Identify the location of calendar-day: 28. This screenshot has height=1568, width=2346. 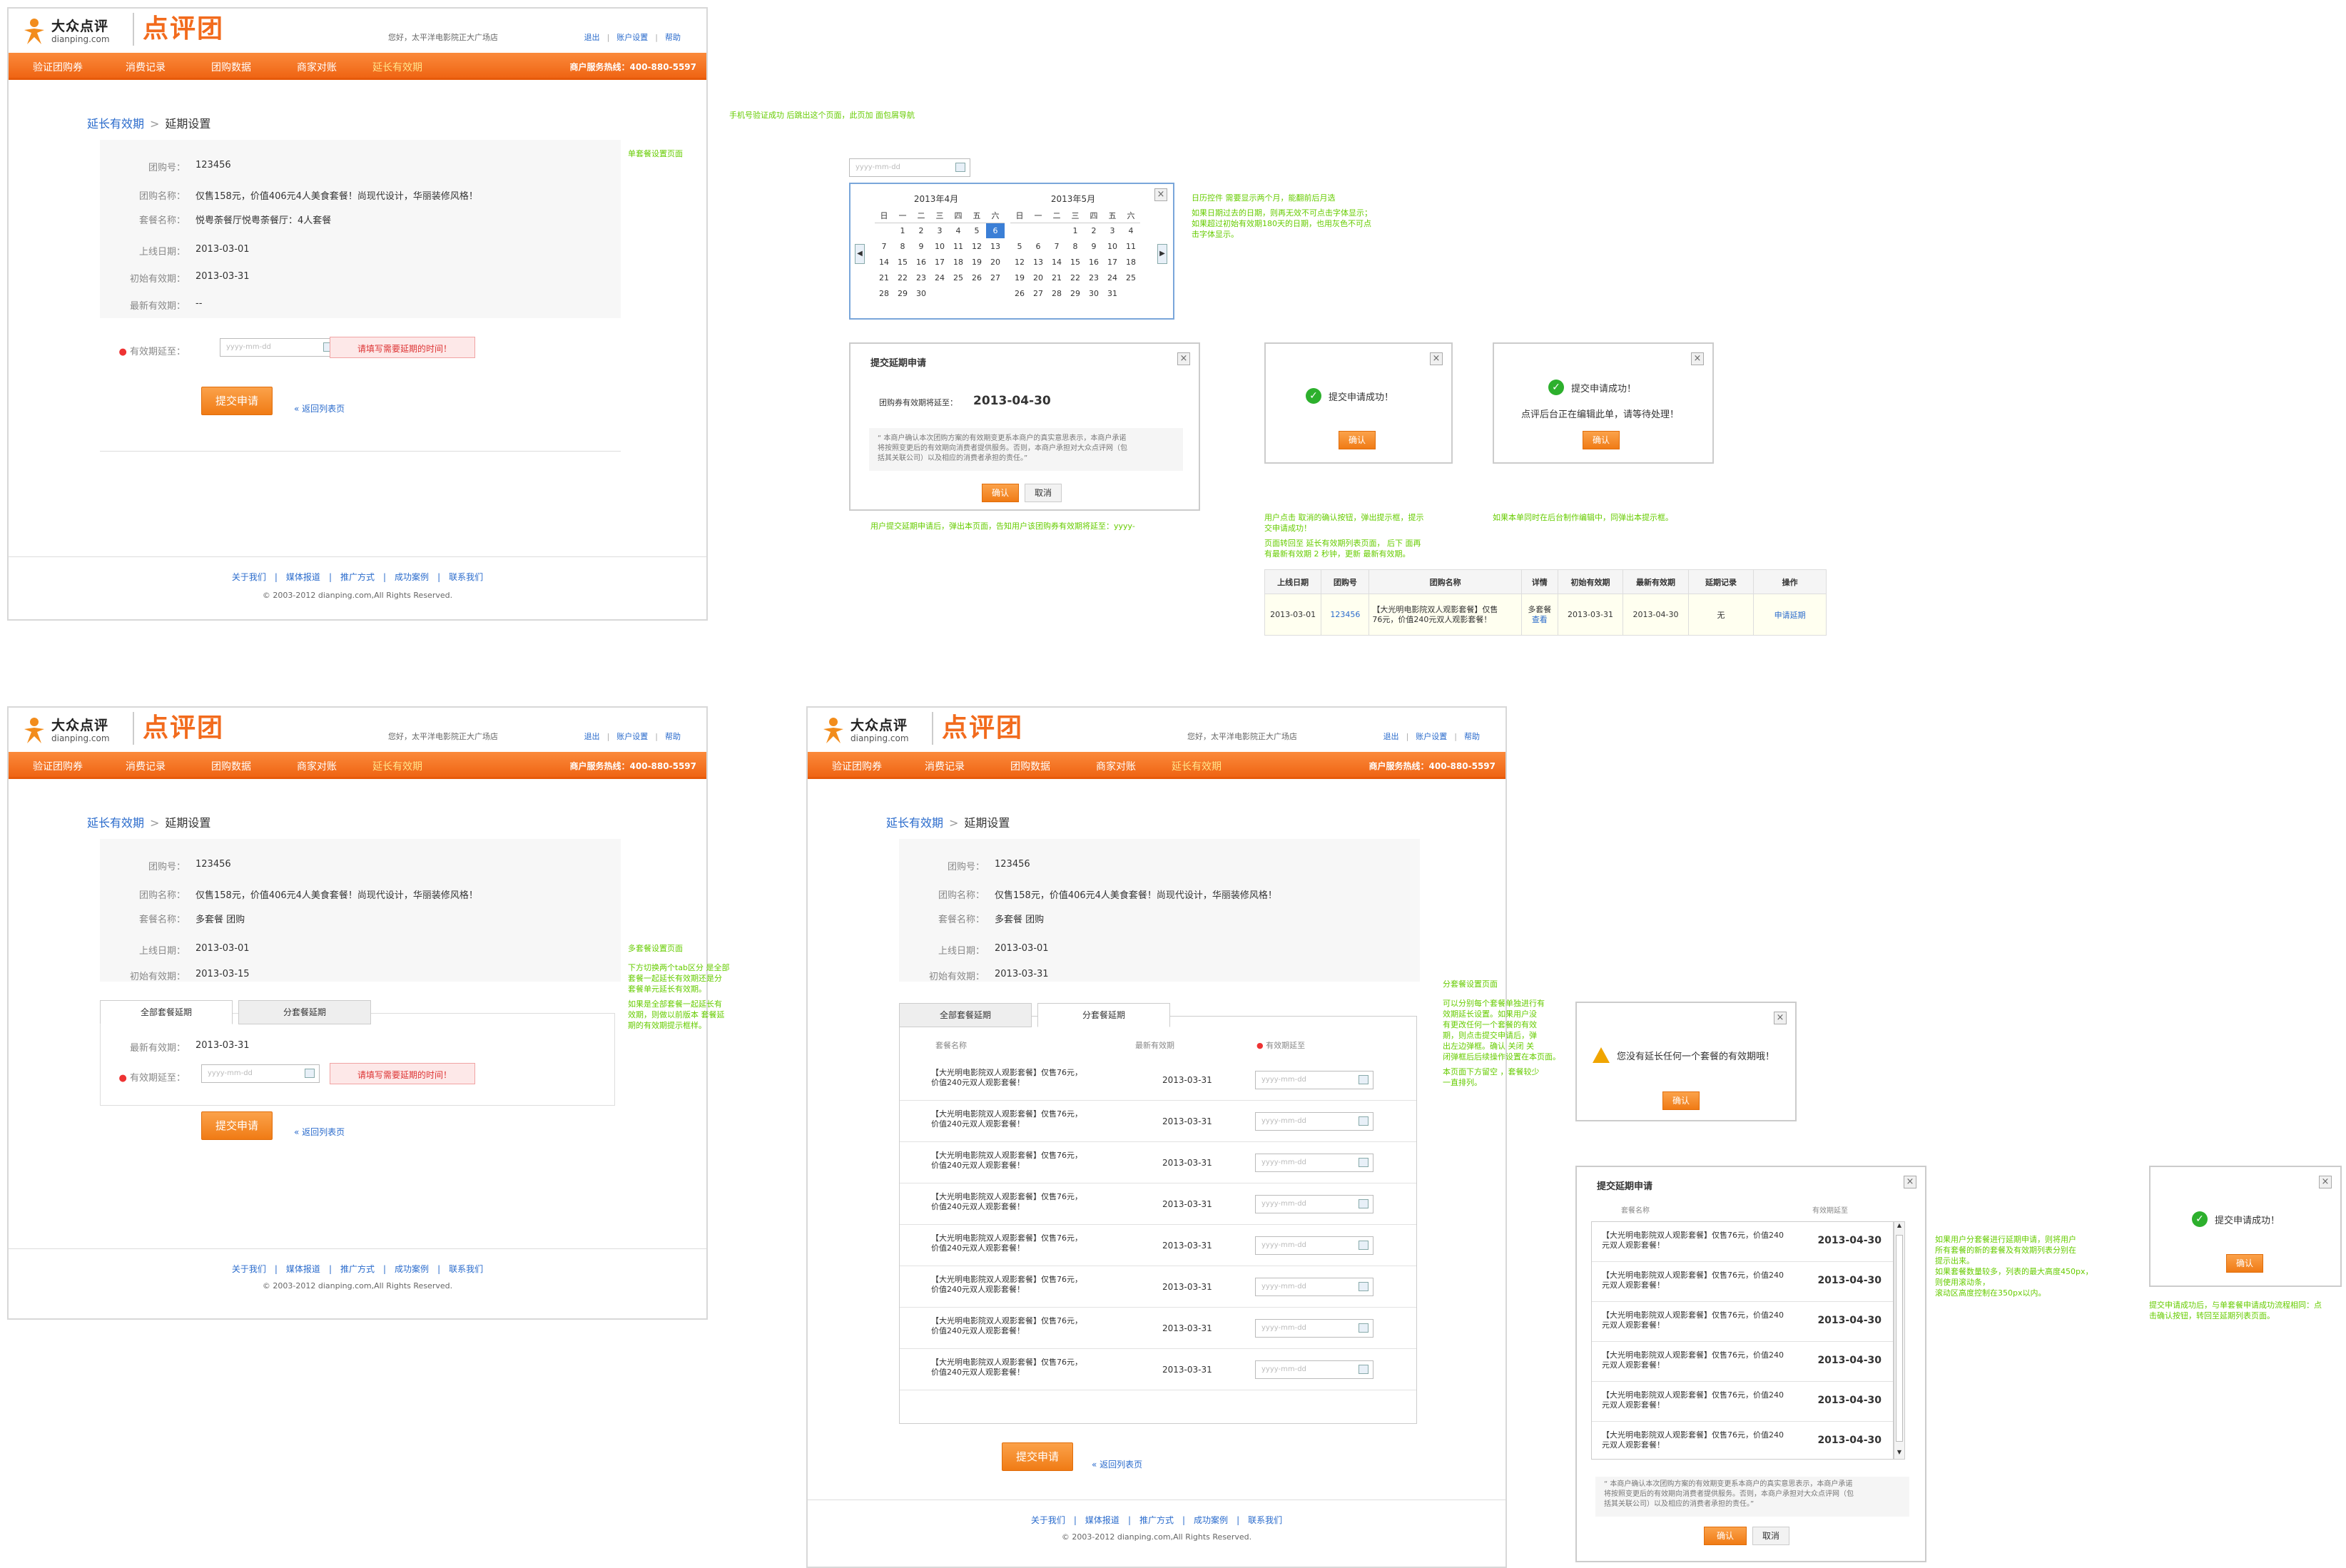
(884, 293).